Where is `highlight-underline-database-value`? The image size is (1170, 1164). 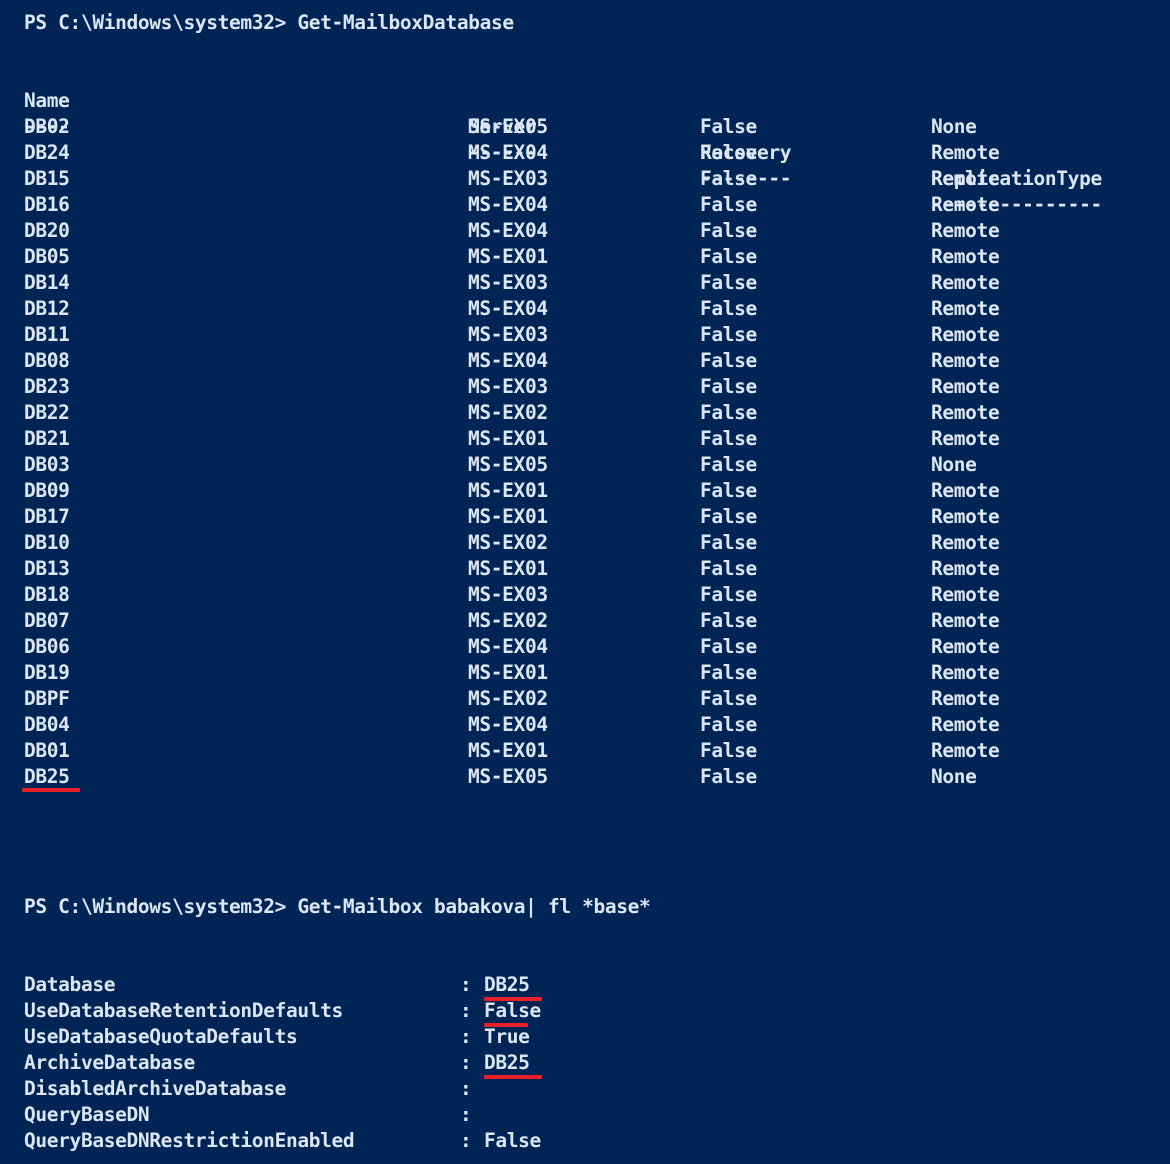 highlight-underline-database-value is located at coordinates (513, 999).